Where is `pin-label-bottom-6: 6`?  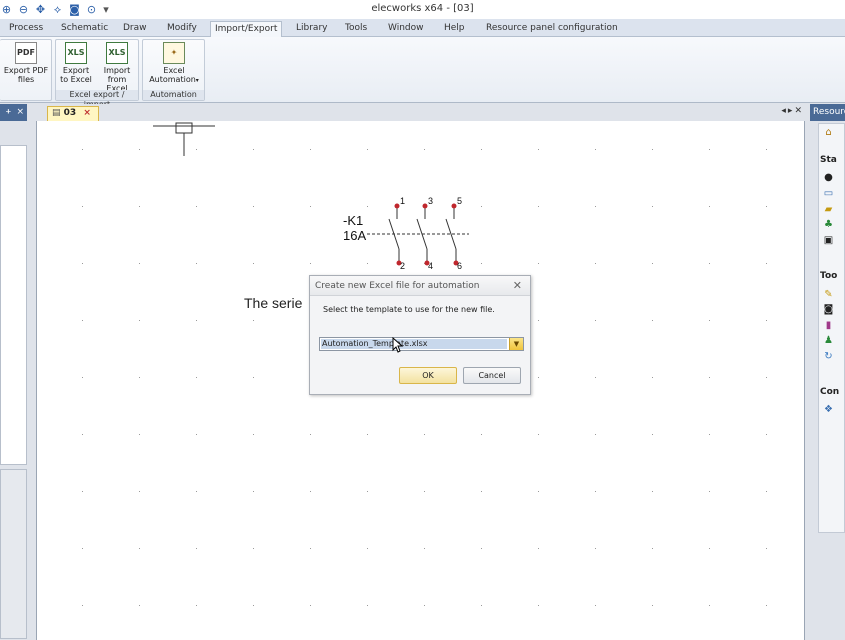
pin-label-bottom-6: 6 is located at coordinates (460, 266).